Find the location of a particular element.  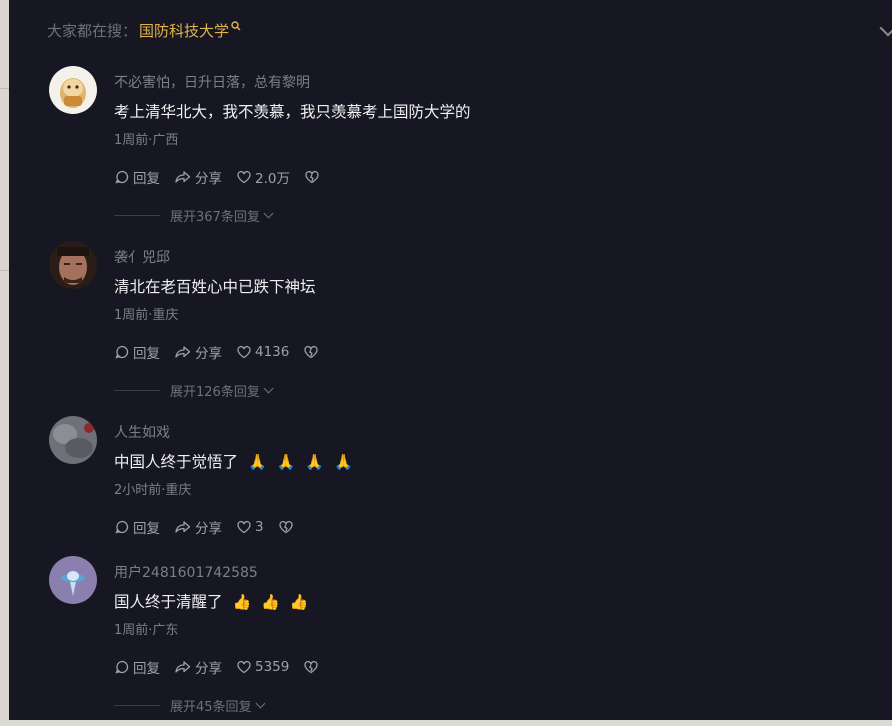

comment-actions: 回复 分享 5359 is located at coordinates (225, 667).